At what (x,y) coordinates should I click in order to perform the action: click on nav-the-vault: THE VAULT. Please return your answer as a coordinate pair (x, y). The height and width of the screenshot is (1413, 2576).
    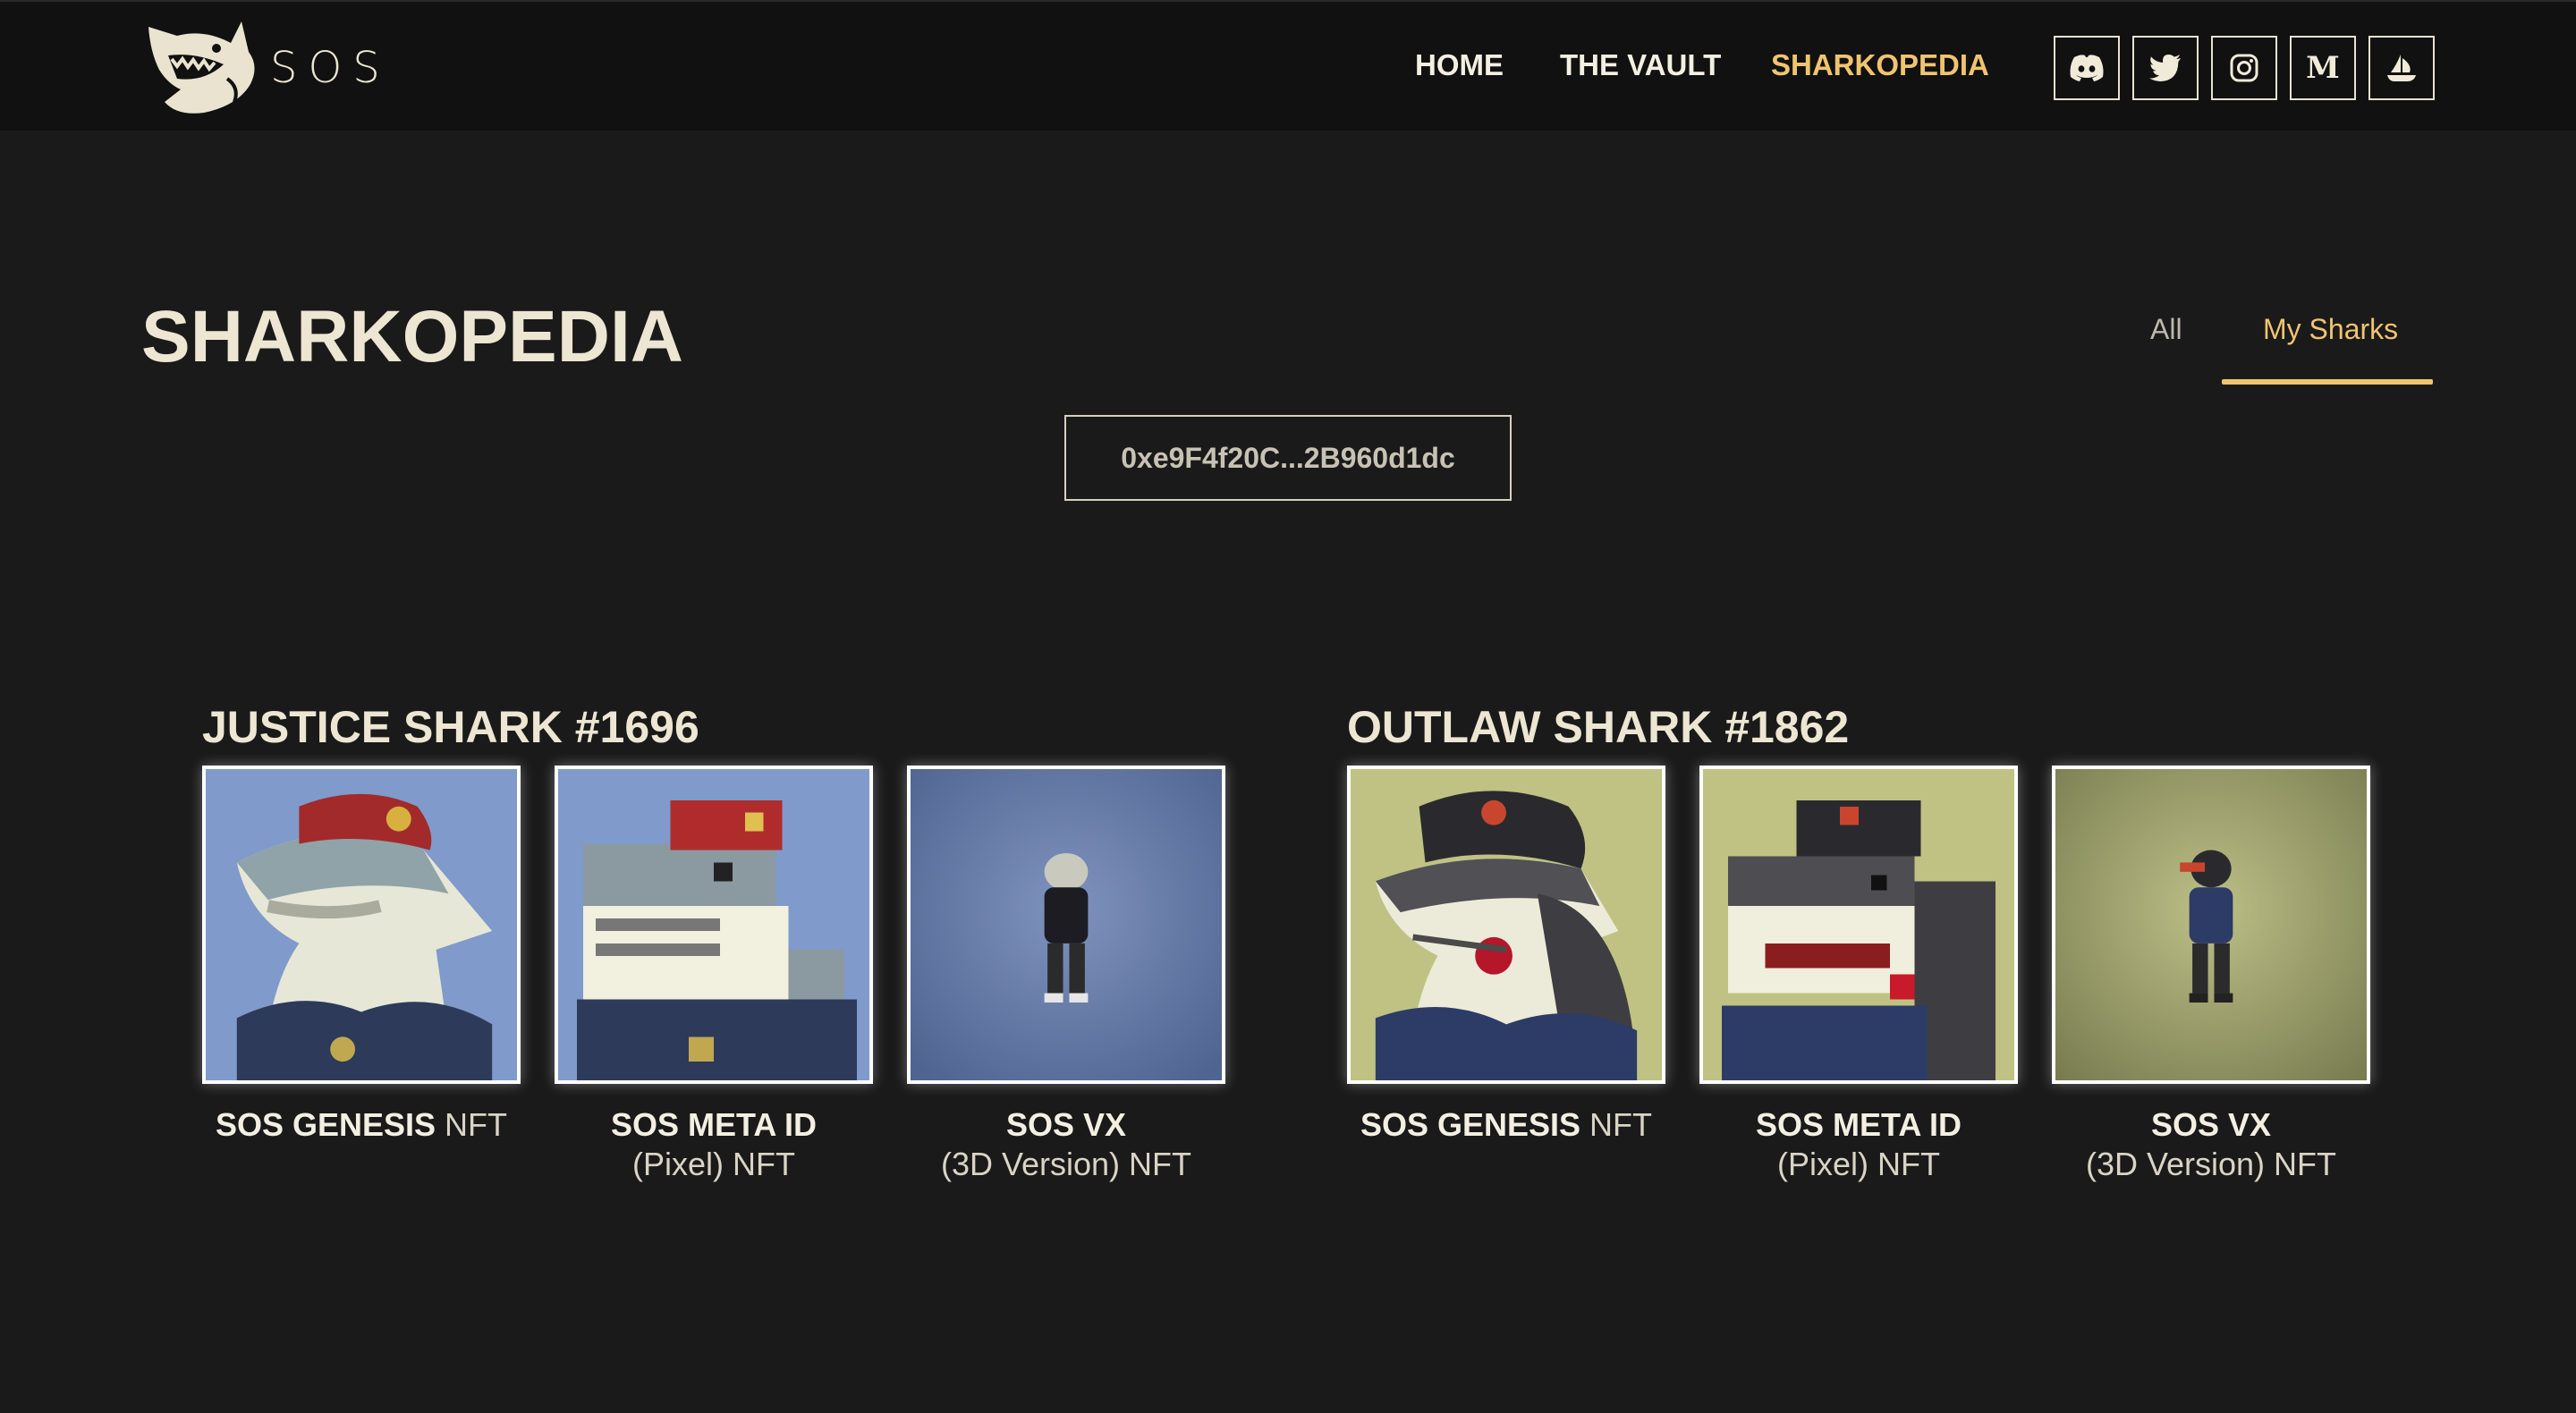
    Looking at the image, I should click on (1640, 65).